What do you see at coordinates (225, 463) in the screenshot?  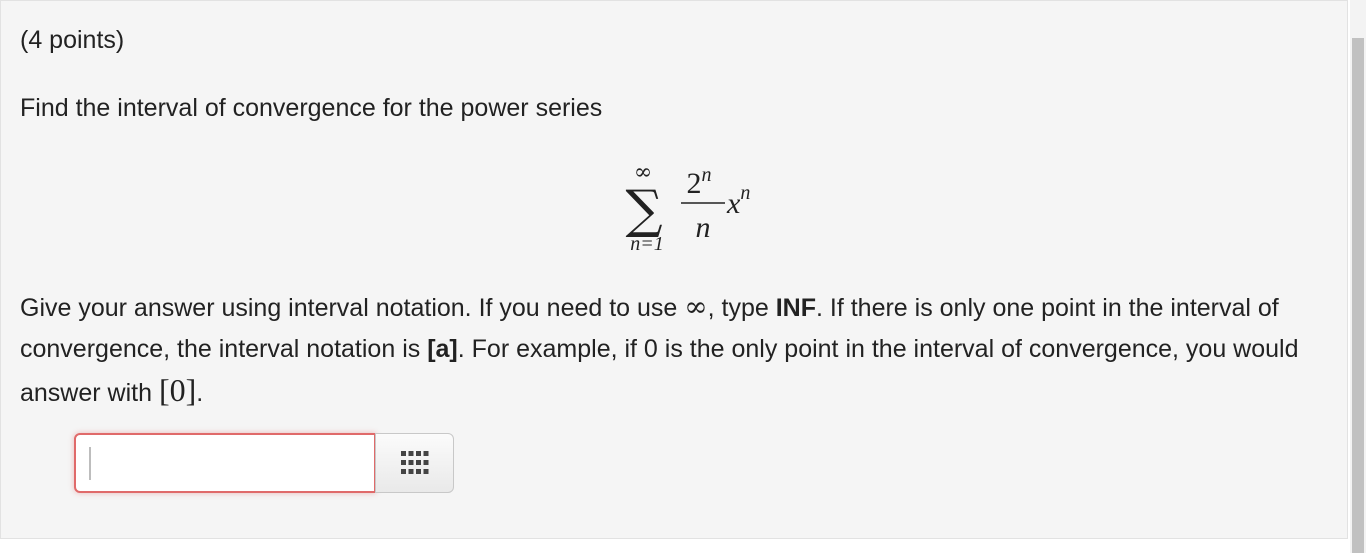 I see `answer-input` at bounding box center [225, 463].